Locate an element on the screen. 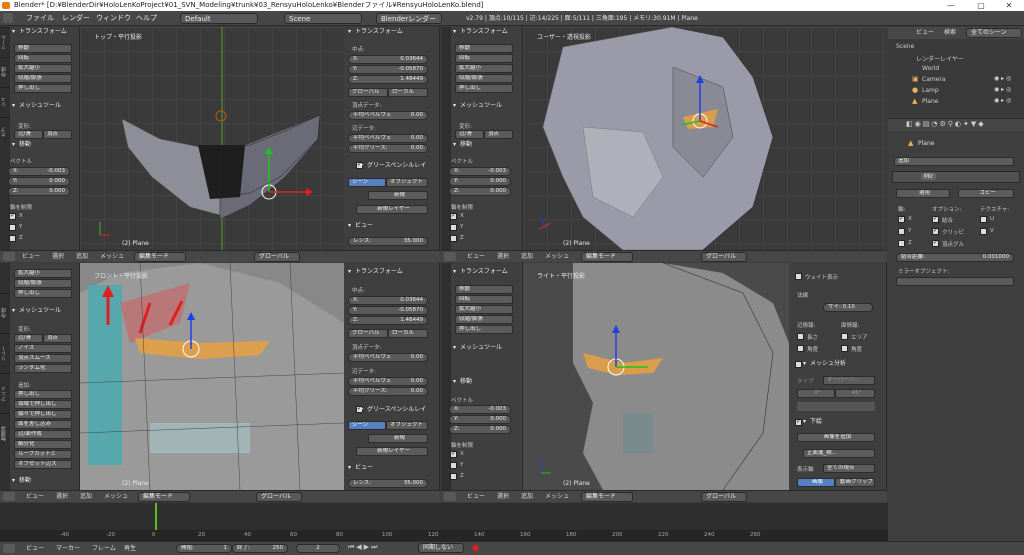 This screenshot has width=1024, height=555. tab-animation: アニメ is located at coordinates (5, 393).